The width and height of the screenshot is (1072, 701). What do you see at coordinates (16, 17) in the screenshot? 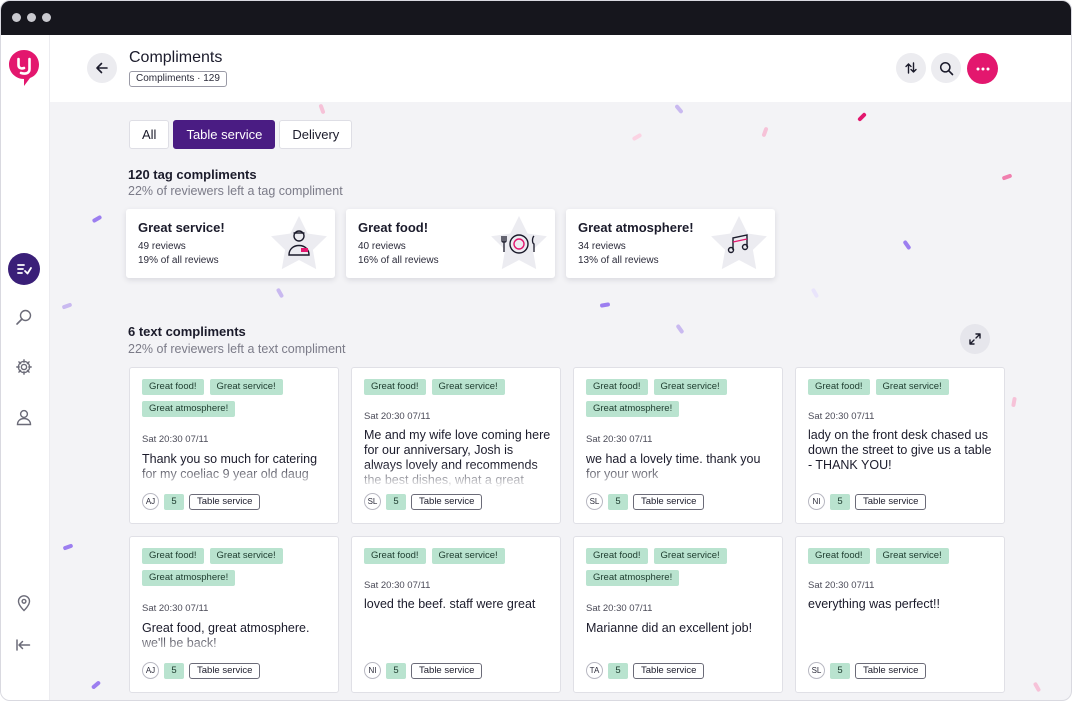
I see `window-close-dot` at bounding box center [16, 17].